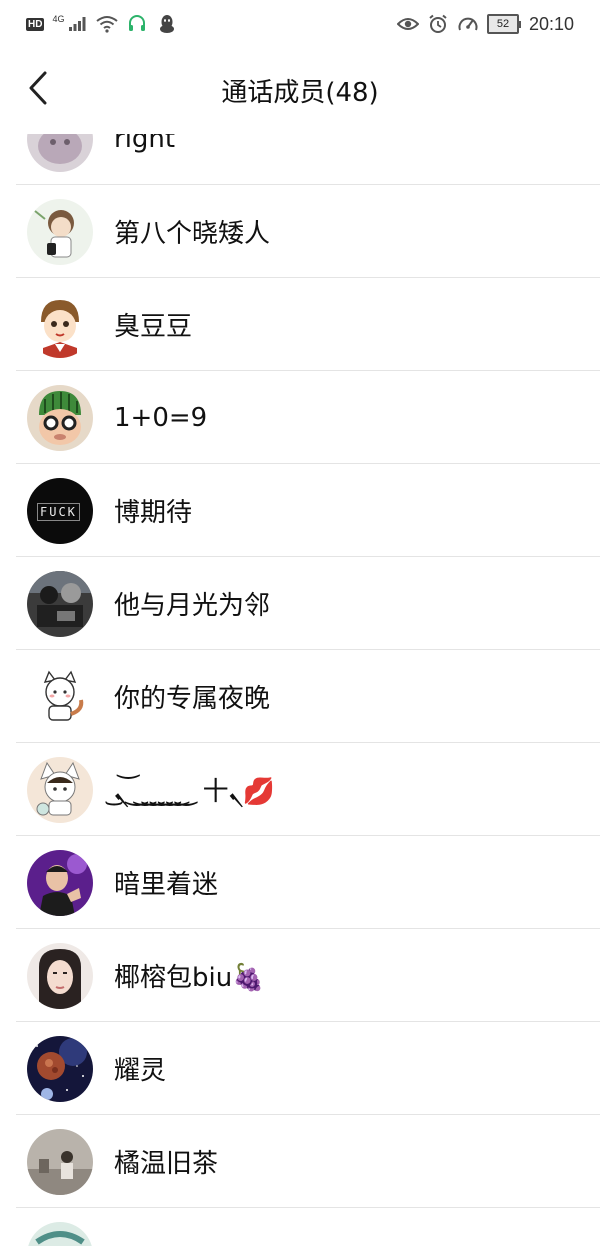 The height and width of the screenshot is (1246, 600). What do you see at coordinates (58, 19) in the screenshot?
I see `network-type: 4G` at bounding box center [58, 19].